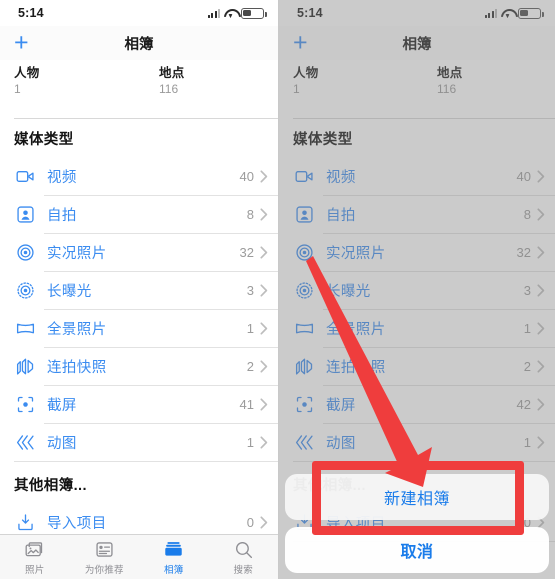 The width and height of the screenshot is (555, 579). I want to click on list-item-count: 41, so click(246, 404).